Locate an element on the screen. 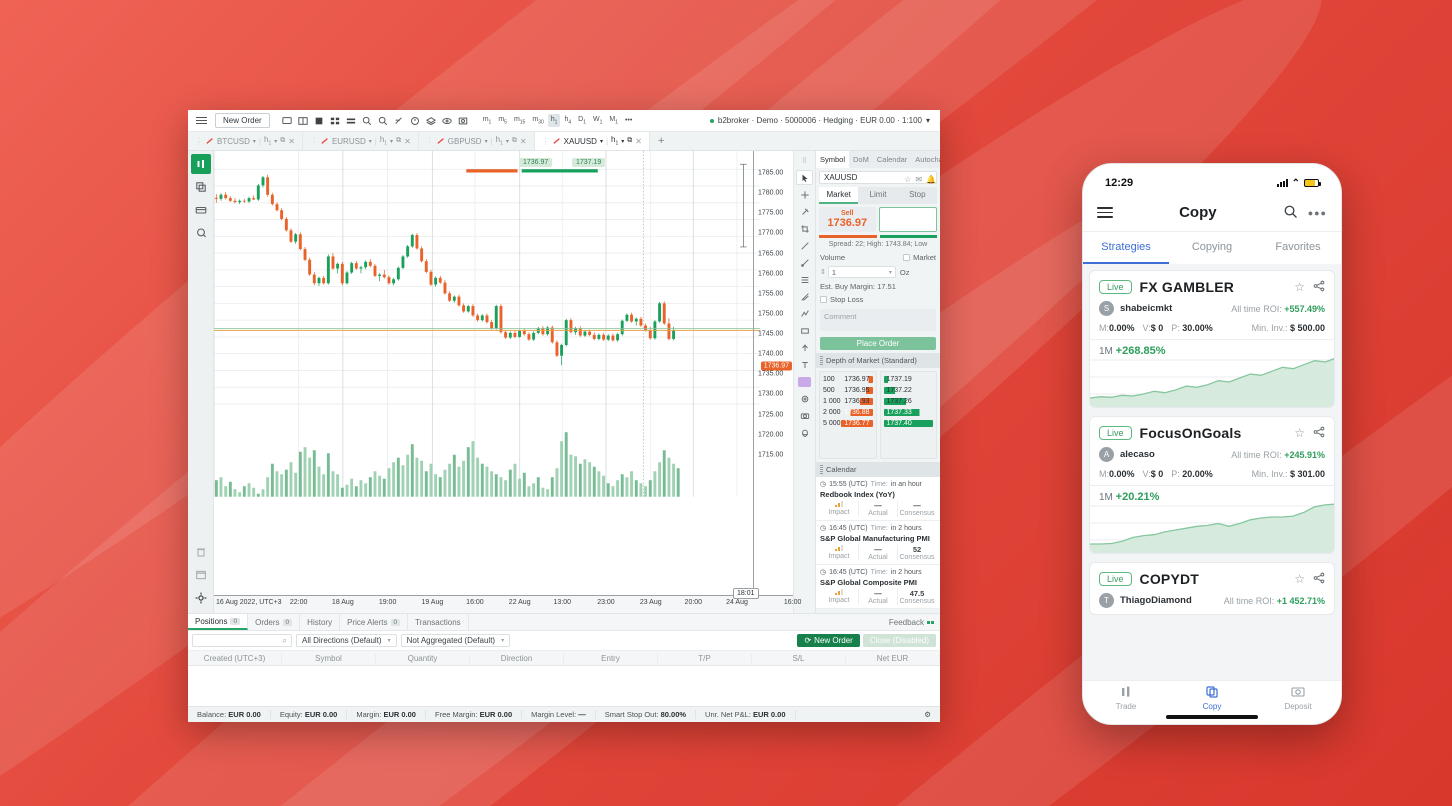 The width and height of the screenshot is (1452, 806). dom-bid-row: 100 1736.97 is located at coordinates (848, 379).